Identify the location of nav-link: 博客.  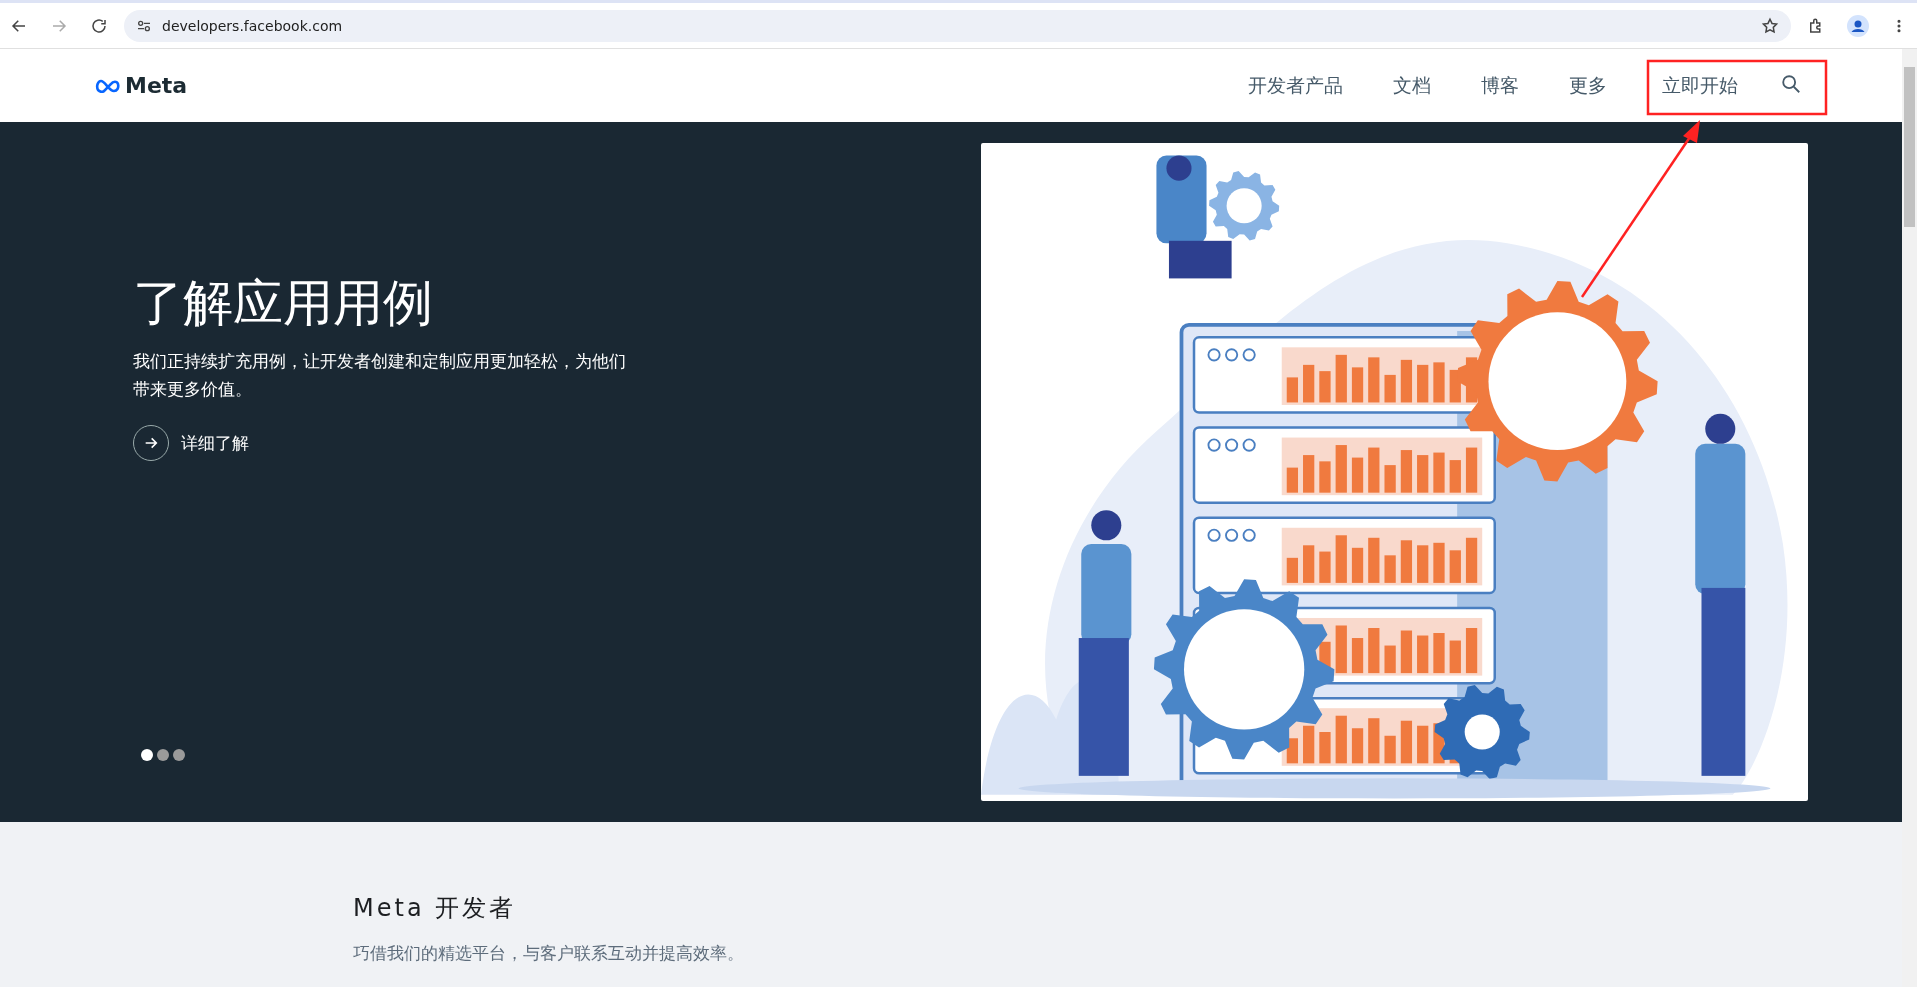
(1500, 85).